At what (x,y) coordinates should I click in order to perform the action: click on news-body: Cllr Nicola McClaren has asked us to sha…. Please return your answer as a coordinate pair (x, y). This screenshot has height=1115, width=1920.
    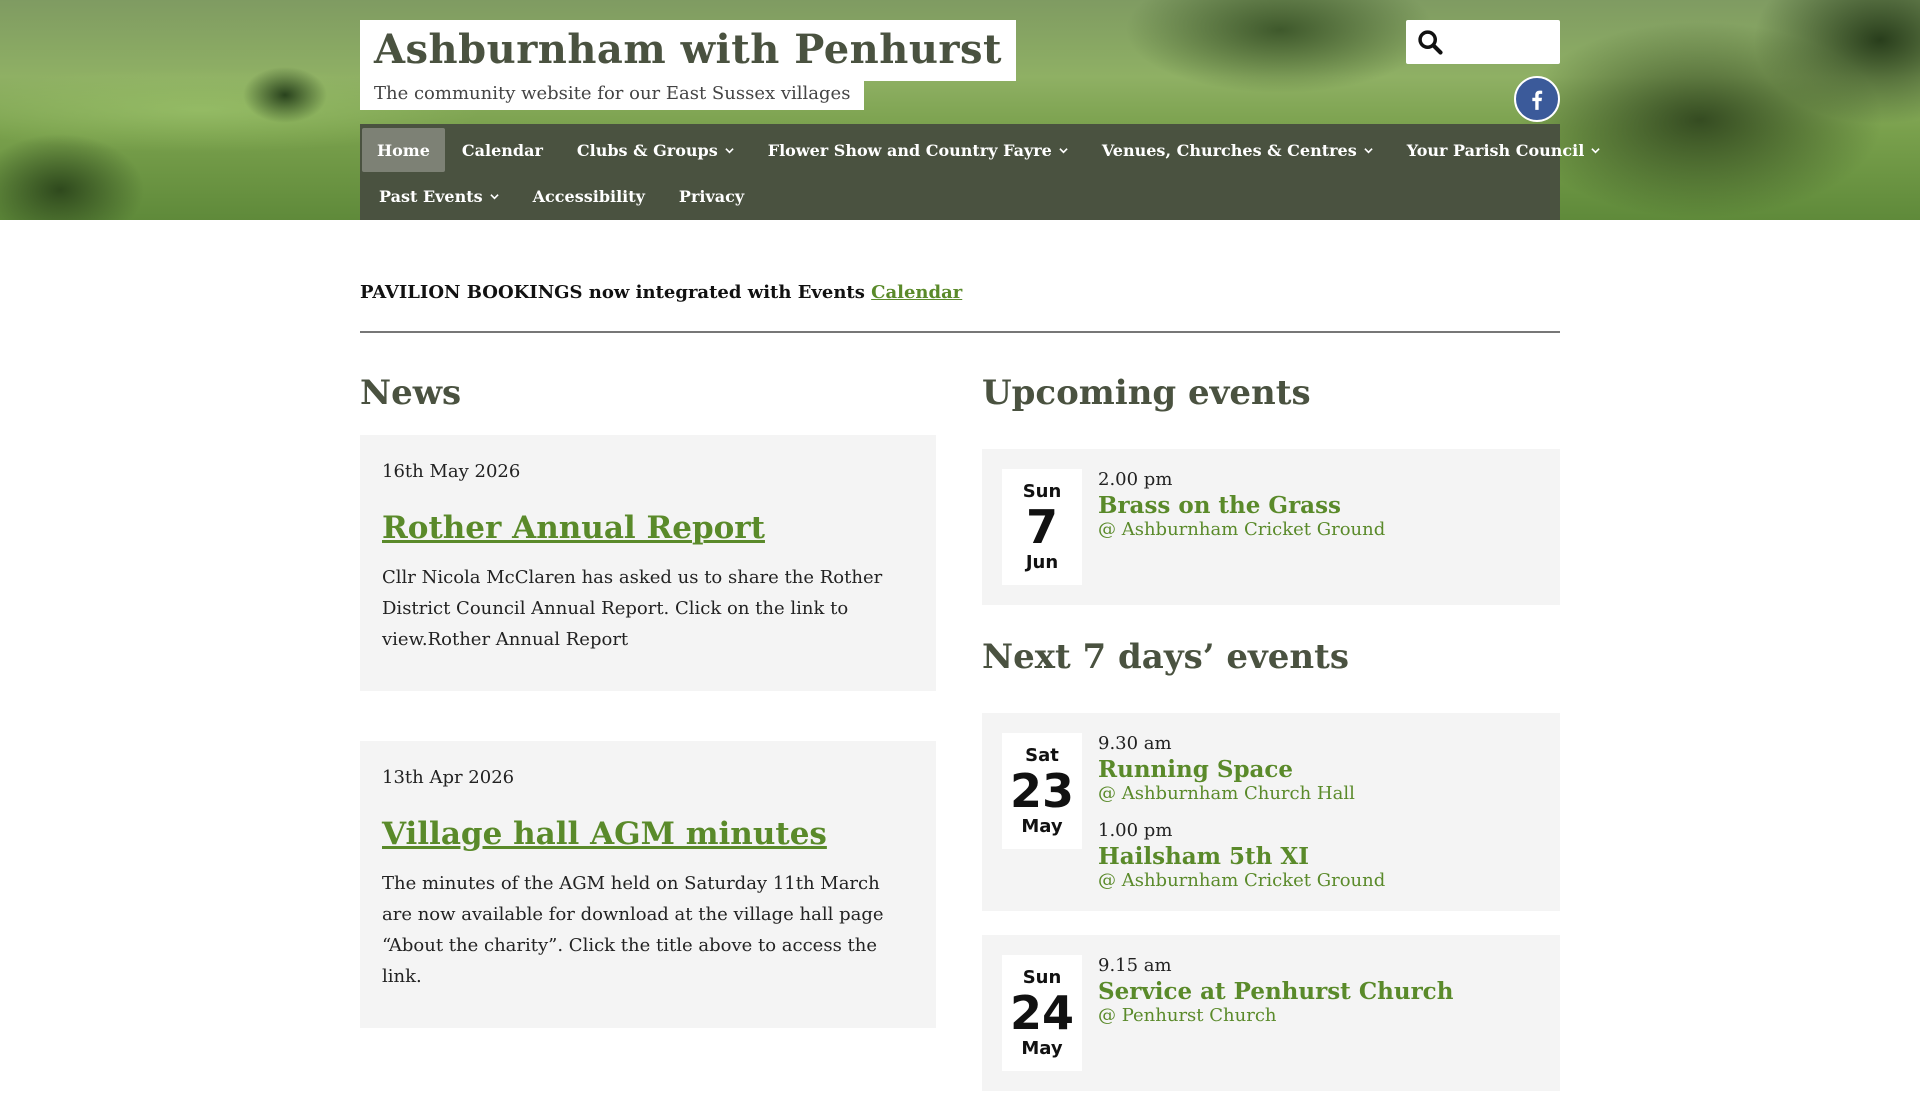
    Looking at the image, I should click on (632, 608).